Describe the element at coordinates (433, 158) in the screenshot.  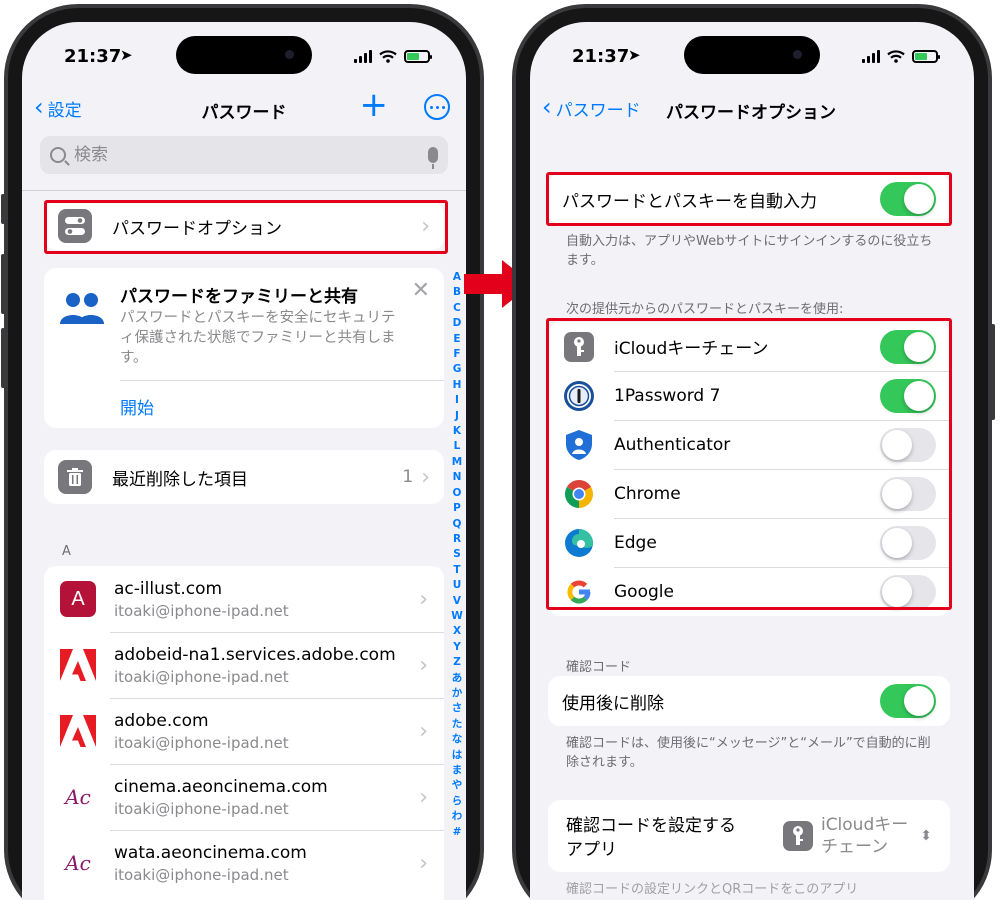
I see `microphone-icon` at that location.